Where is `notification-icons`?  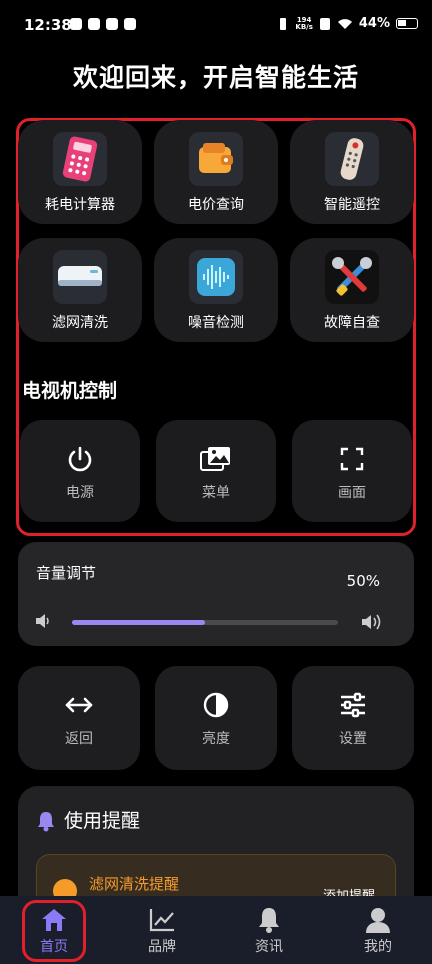 notification-icons is located at coordinates (103, 24).